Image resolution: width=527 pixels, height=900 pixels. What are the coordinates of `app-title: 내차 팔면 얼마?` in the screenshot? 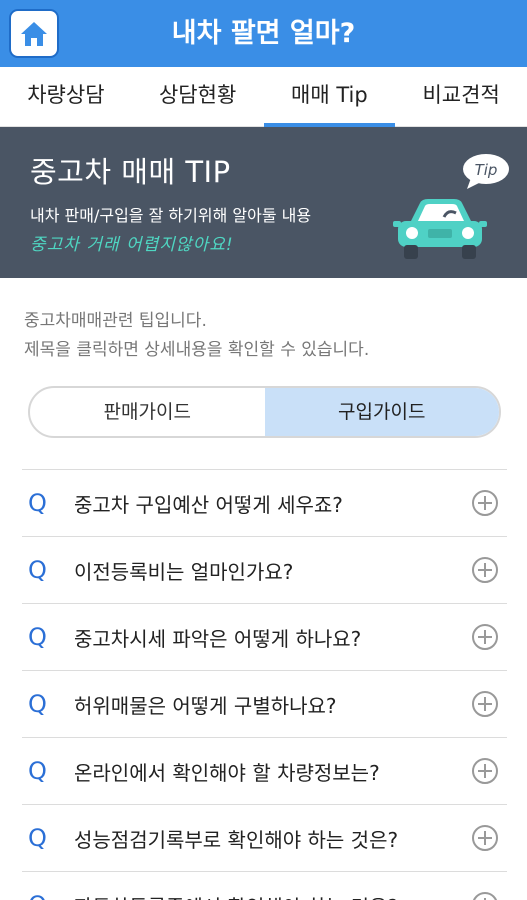 It's located at (263, 33).